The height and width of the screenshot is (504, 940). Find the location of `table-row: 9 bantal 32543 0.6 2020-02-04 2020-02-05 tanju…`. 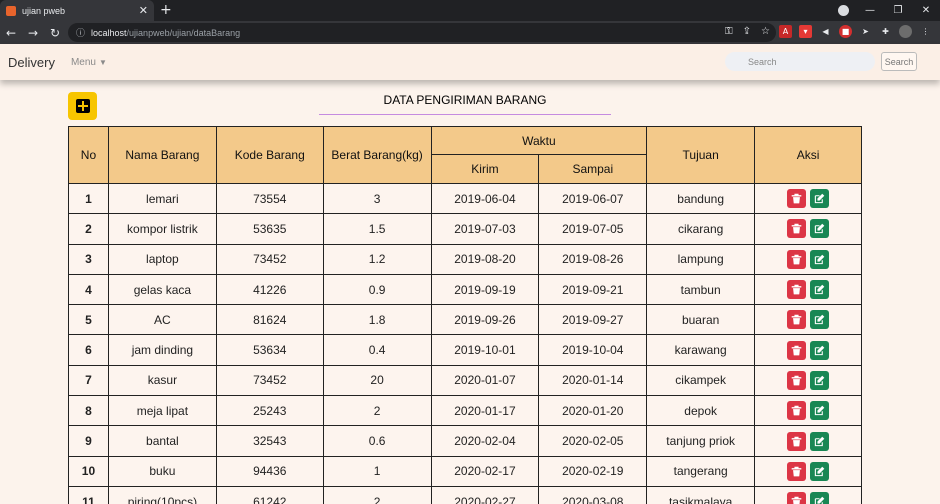

table-row: 9 bantal 32543 0.6 2020-02-04 2020-02-05 tanju… is located at coordinates (465, 441).